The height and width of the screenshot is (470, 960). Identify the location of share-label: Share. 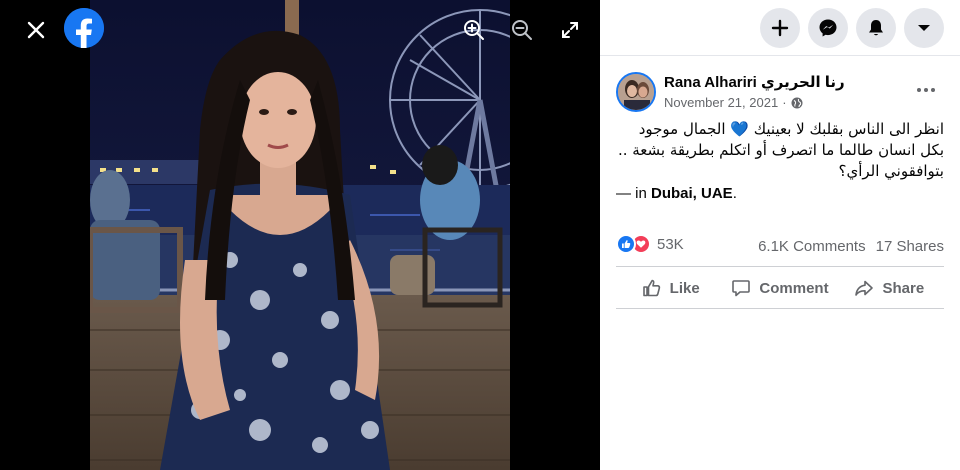
(903, 288).